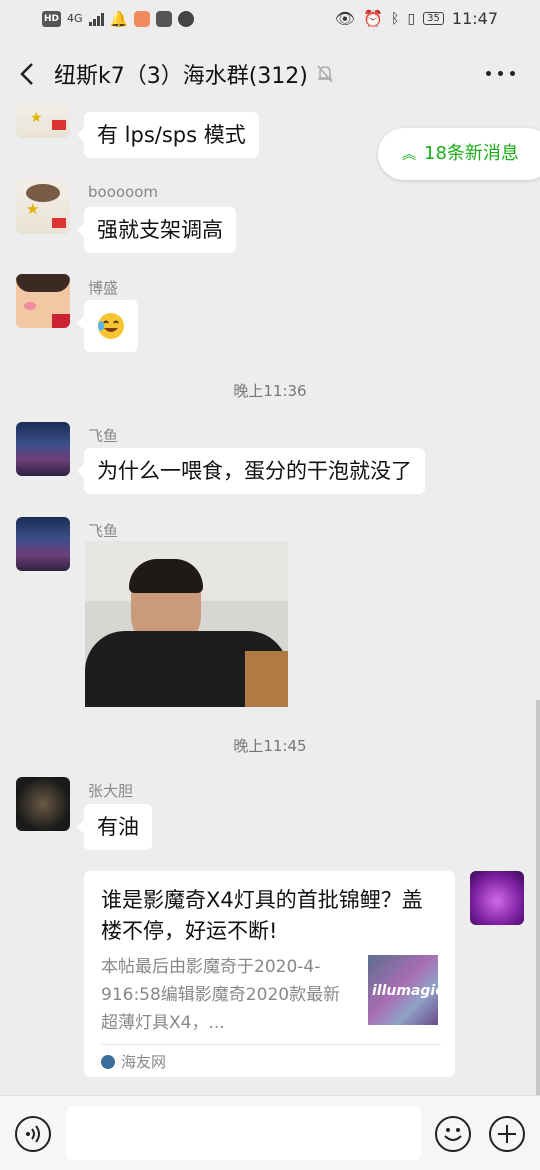  I want to click on message-notification-icon, so click(164, 19).